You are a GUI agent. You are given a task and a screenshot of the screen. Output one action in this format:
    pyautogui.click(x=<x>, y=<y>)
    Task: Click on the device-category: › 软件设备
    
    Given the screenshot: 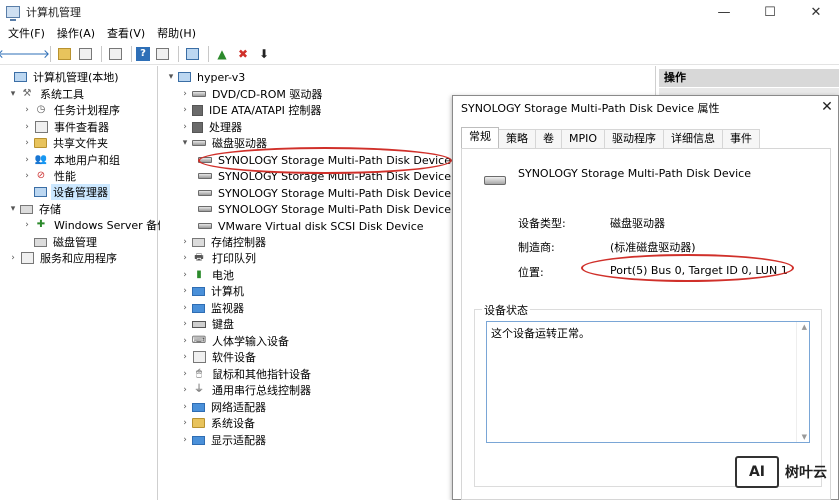 What is the action you would take?
    pyautogui.click(x=219, y=357)
    